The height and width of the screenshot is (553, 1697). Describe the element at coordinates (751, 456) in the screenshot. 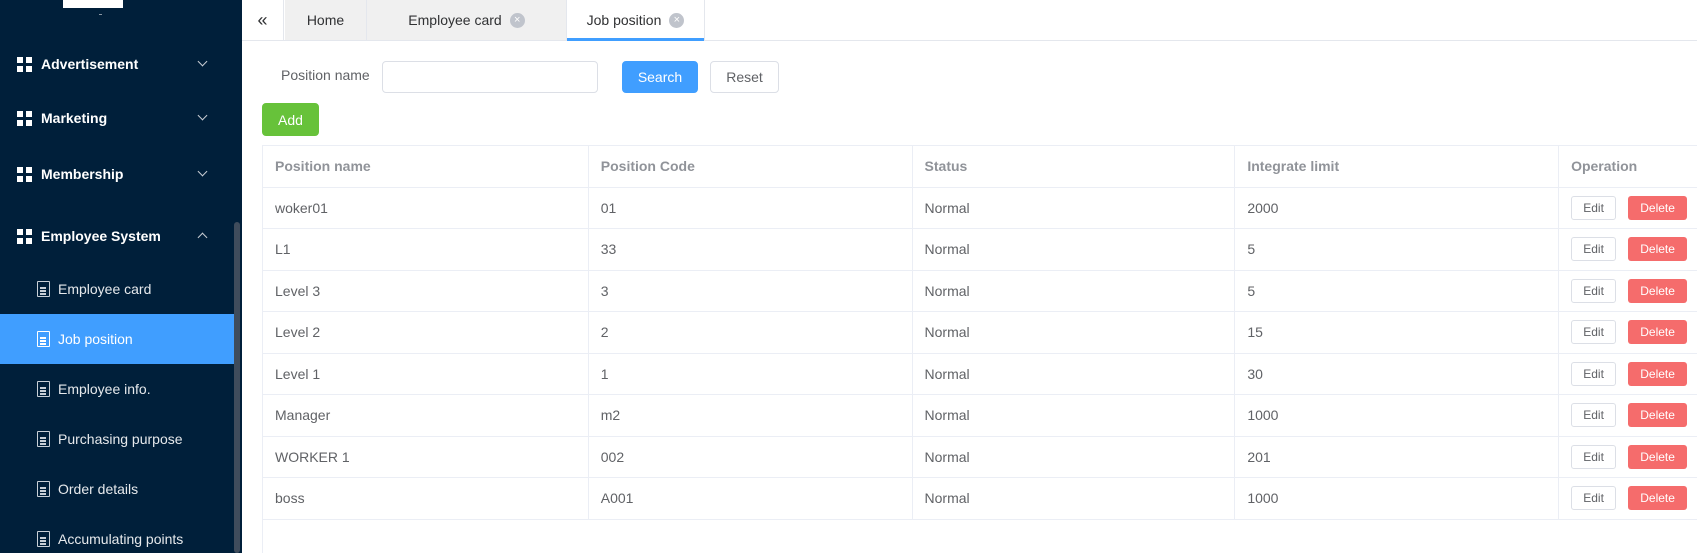

I see `position-code-cell: 002` at that location.